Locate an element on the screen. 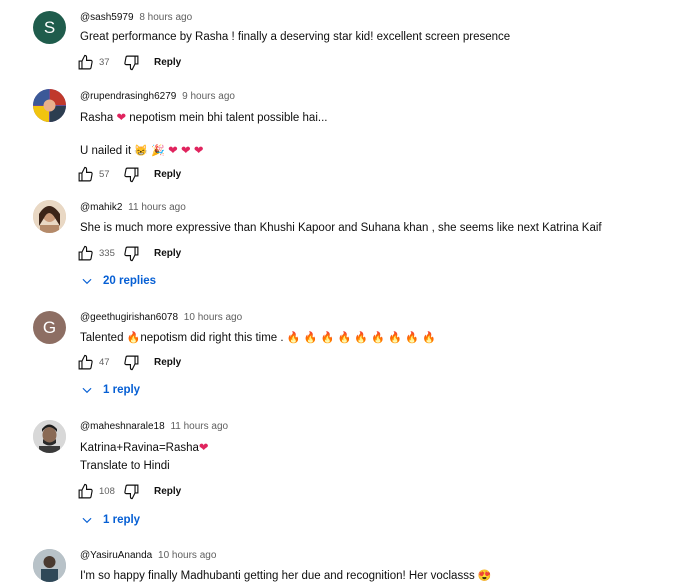 The image size is (678, 582). avatar: S is located at coordinates (49, 27).